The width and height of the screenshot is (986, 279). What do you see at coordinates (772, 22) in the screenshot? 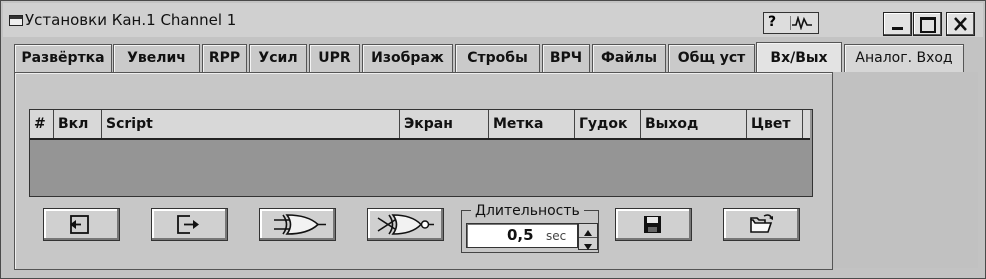
I see `help-question-label: ?` at bounding box center [772, 22].